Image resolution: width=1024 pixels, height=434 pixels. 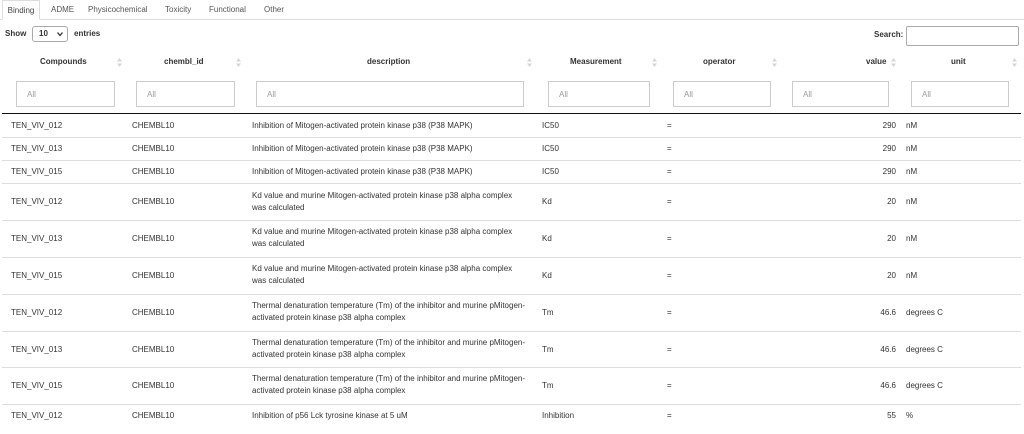 I want to click on entries-select: 10, so click(x=50, y=34).